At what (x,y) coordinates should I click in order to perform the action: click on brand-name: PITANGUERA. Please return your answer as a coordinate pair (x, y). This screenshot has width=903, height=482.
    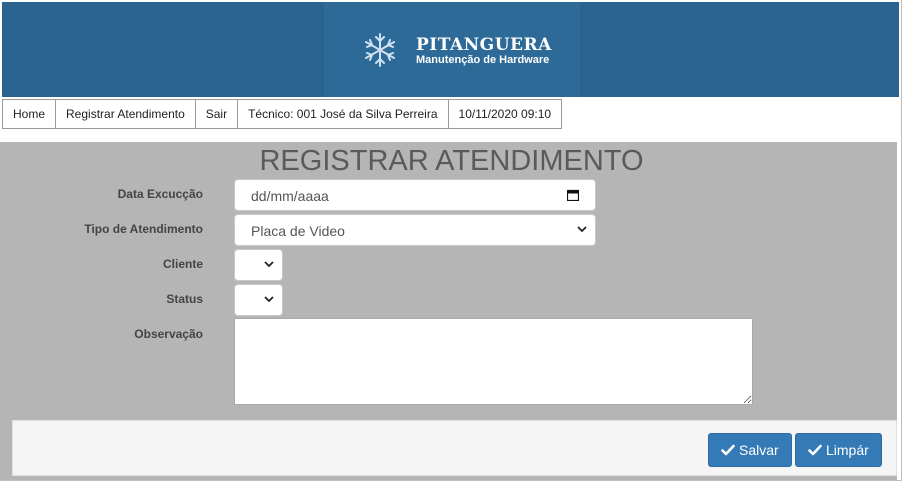
    Looking at the image, I should click on (484, 45).